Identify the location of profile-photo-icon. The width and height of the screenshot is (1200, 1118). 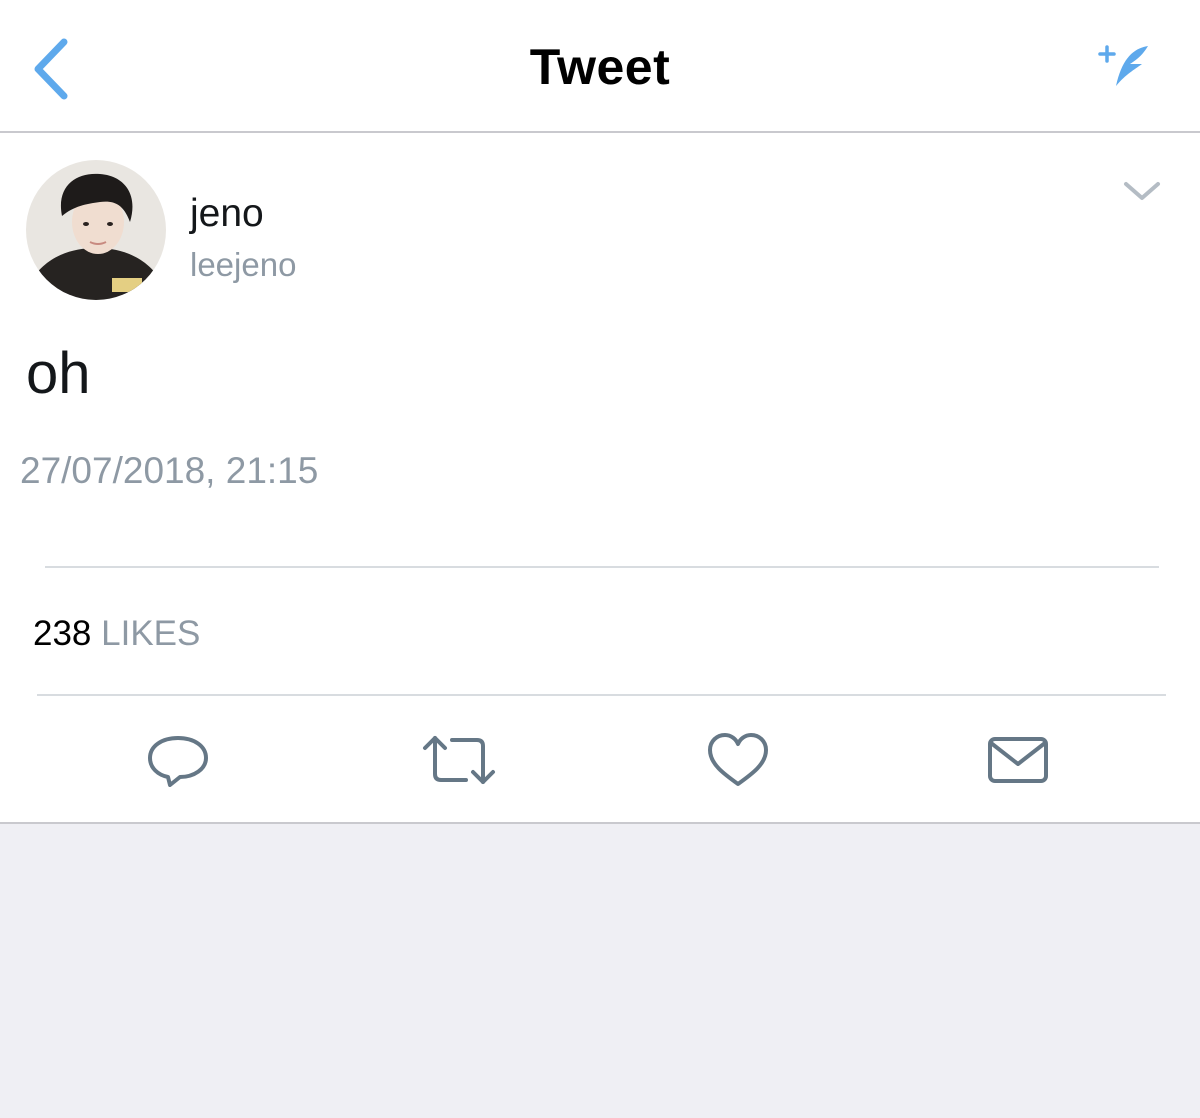
(96, 230).